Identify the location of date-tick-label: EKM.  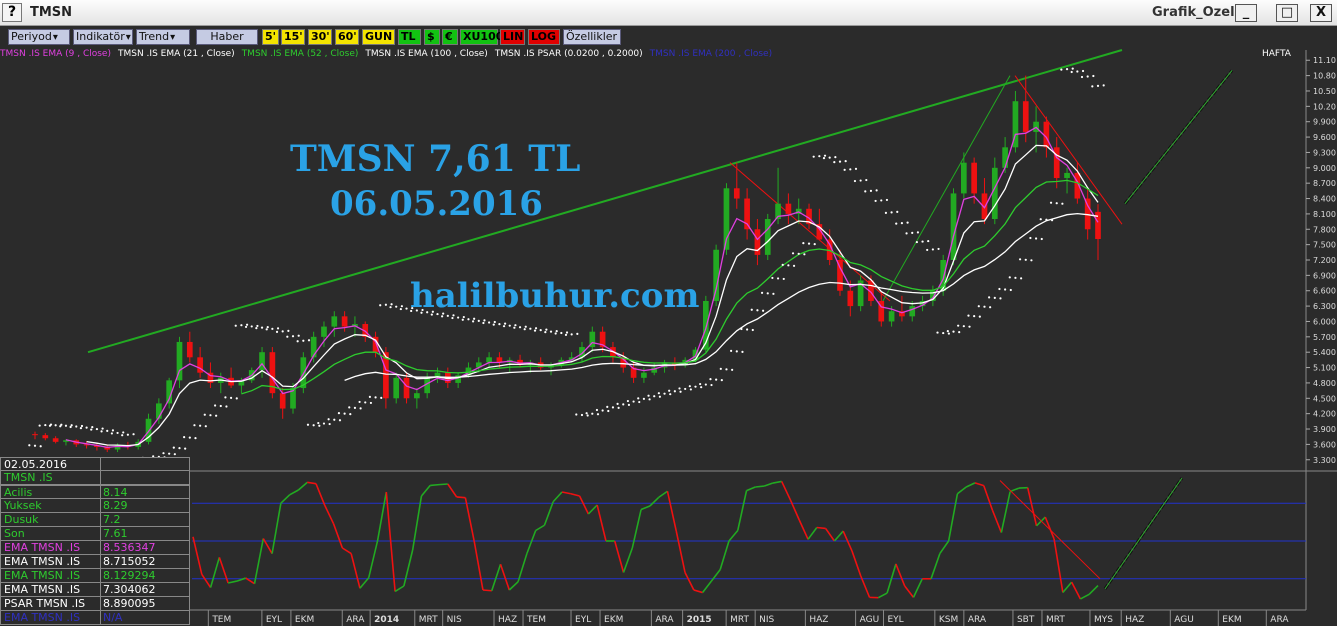
(304, 620).